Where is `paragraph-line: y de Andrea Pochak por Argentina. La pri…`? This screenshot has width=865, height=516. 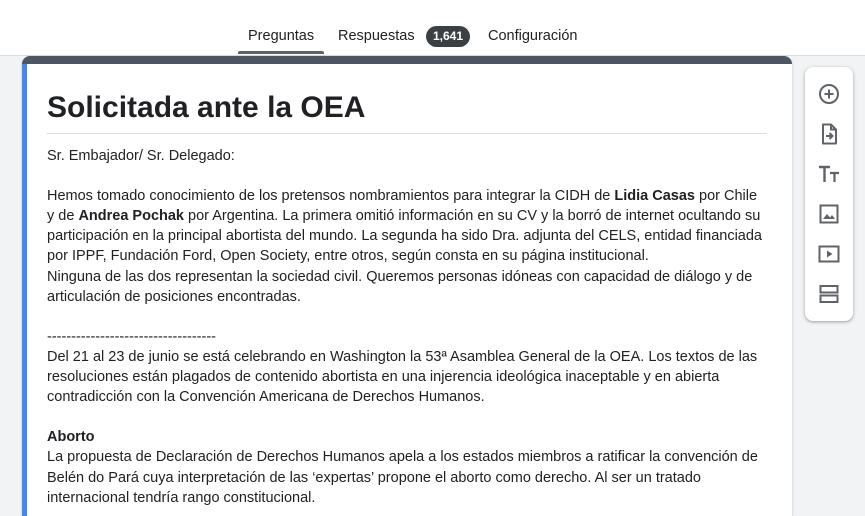 paragraph-line: y de Andrea Pochak por Argentina. La pri… is located at coordinates (404, 216).